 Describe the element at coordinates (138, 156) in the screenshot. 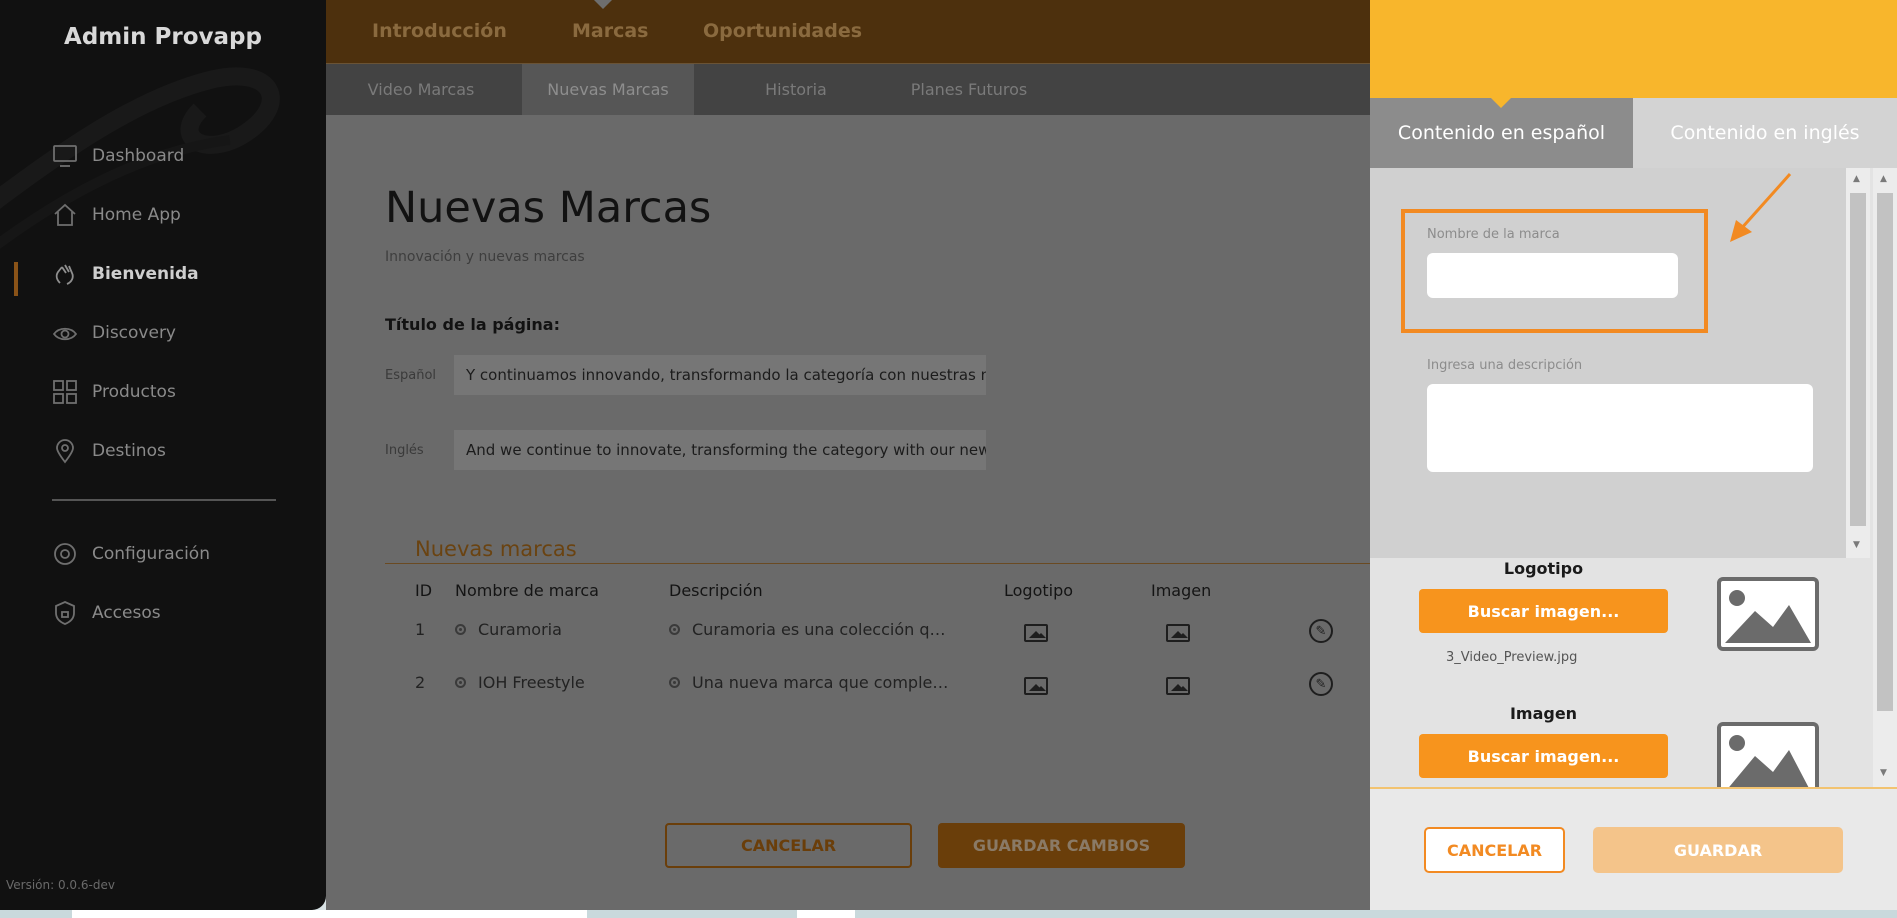

I see `sidebar-item-label: Dashboard` at that location.